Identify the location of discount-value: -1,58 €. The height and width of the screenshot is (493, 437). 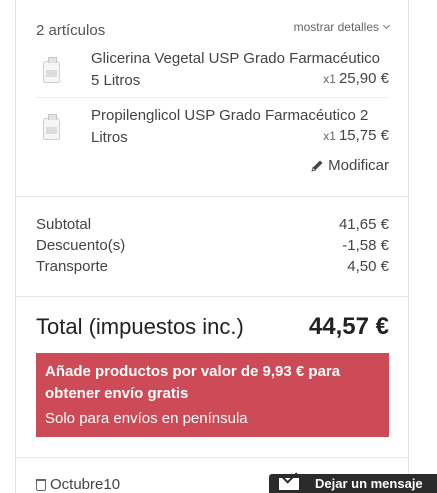
(365, 245).